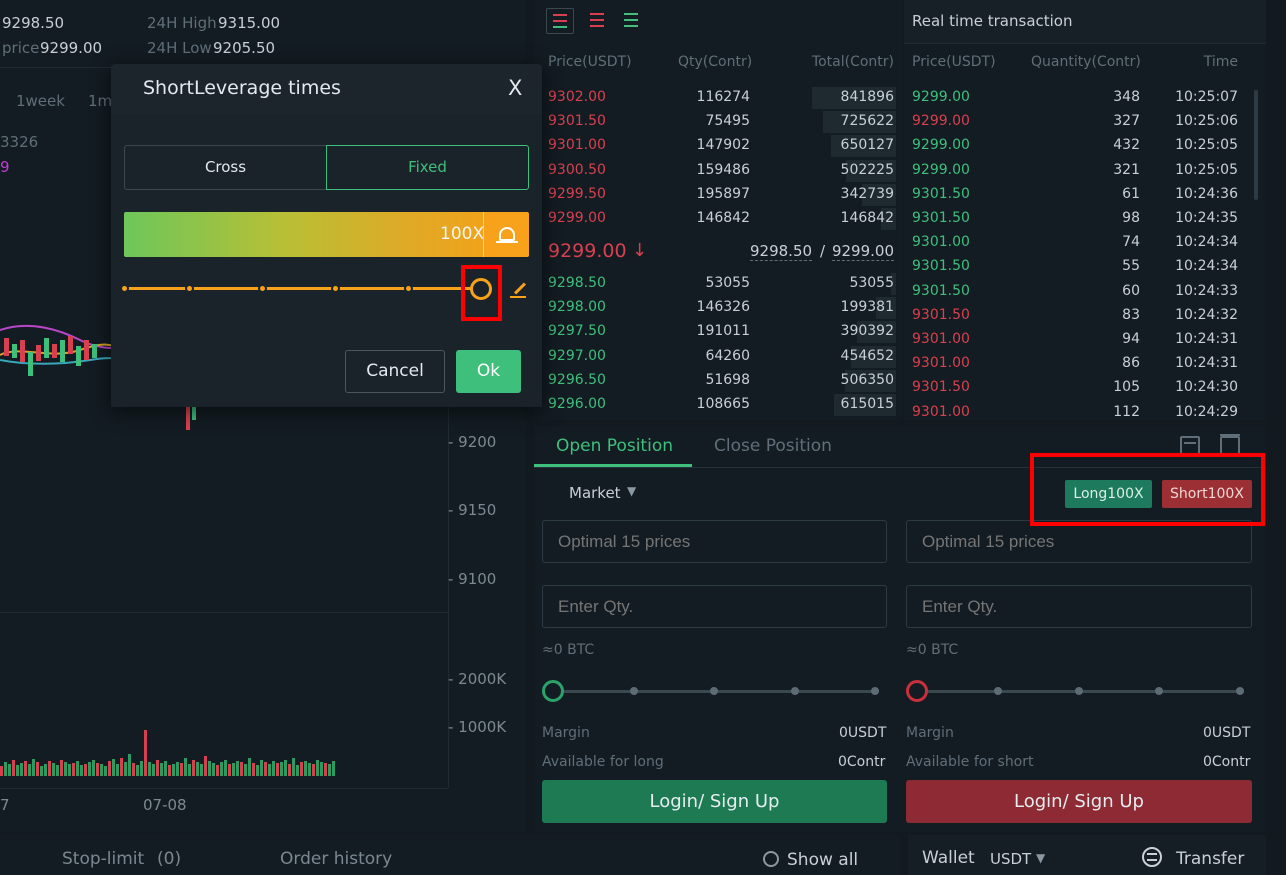 This screenshot has width=1286, height=875. I want to click on trade-row: 9301.00 112 10:24:29, so click(1085, 413).